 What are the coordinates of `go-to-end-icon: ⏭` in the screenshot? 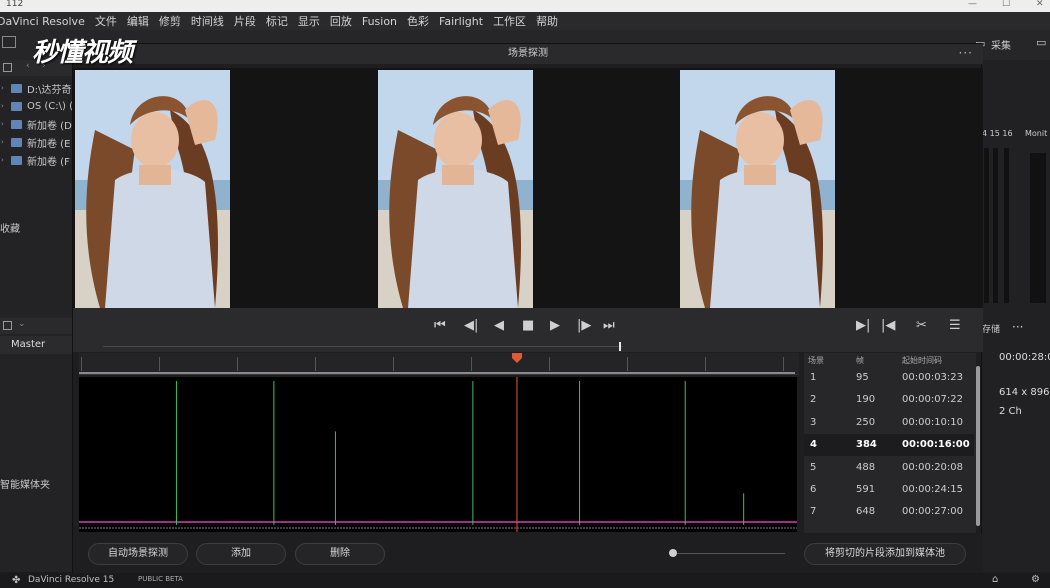 It's located at (609, 325).